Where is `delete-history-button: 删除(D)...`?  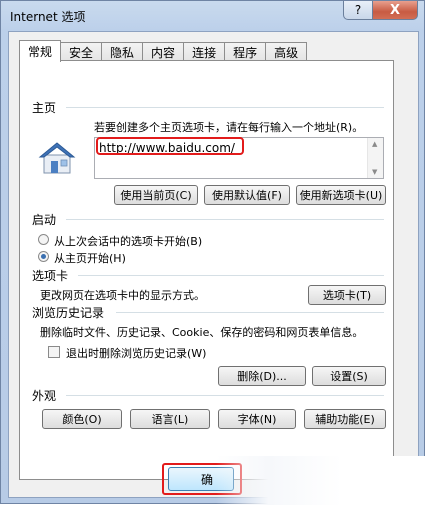 delete-history-button: 删除(D)... is located at coordinates (262, 376).